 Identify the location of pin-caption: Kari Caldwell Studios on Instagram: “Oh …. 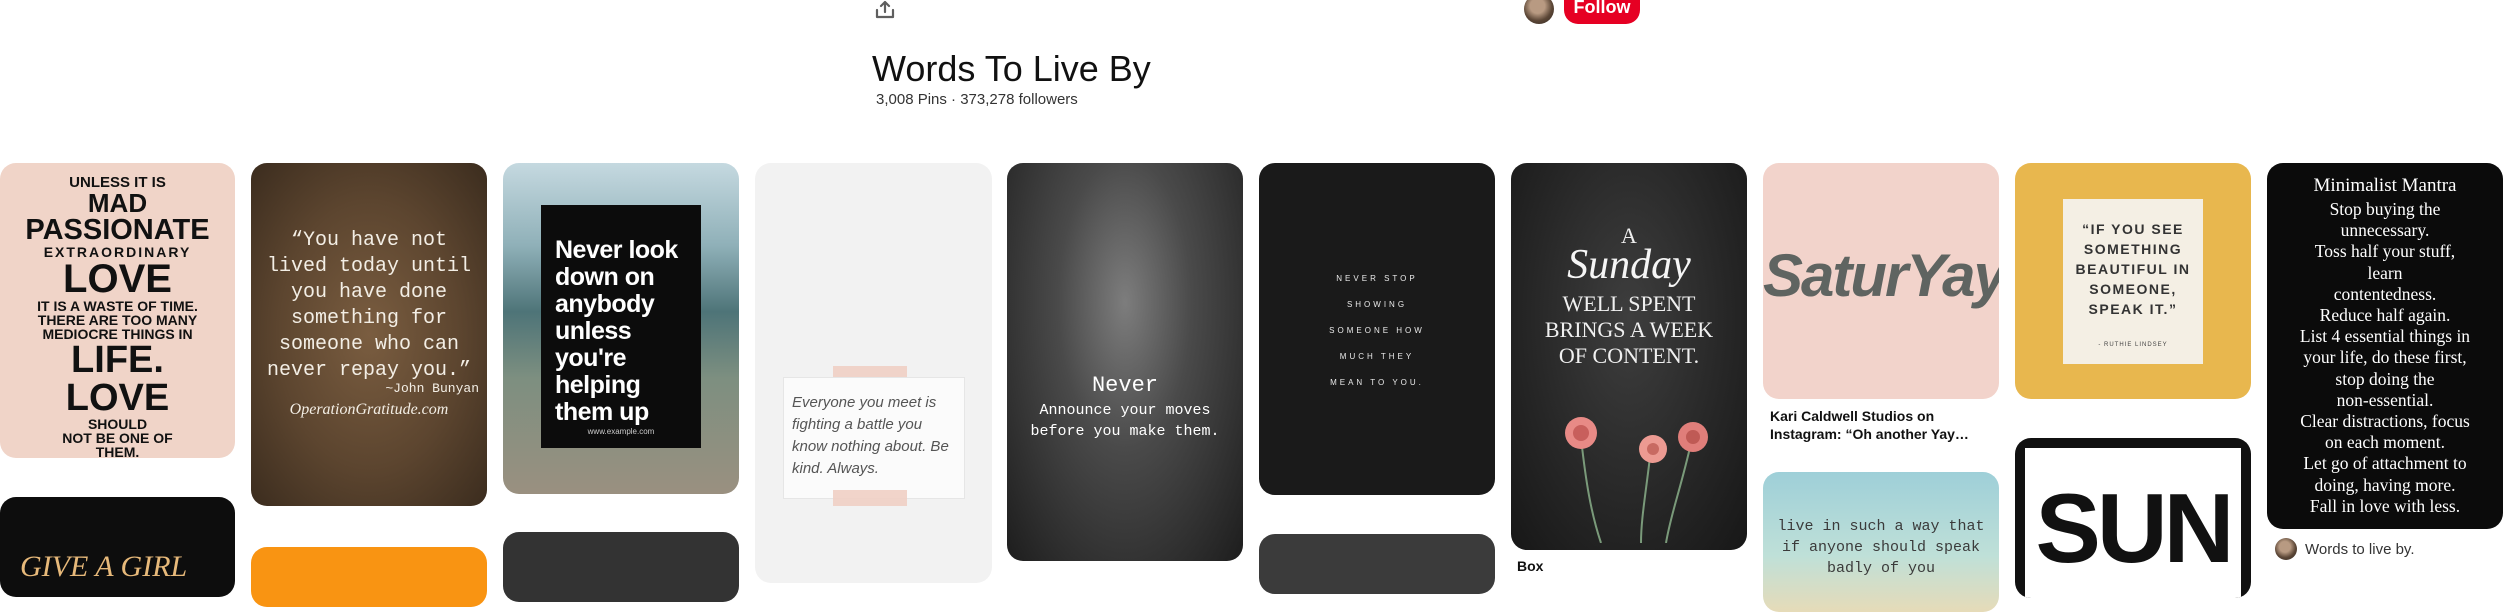
(1882, 425).